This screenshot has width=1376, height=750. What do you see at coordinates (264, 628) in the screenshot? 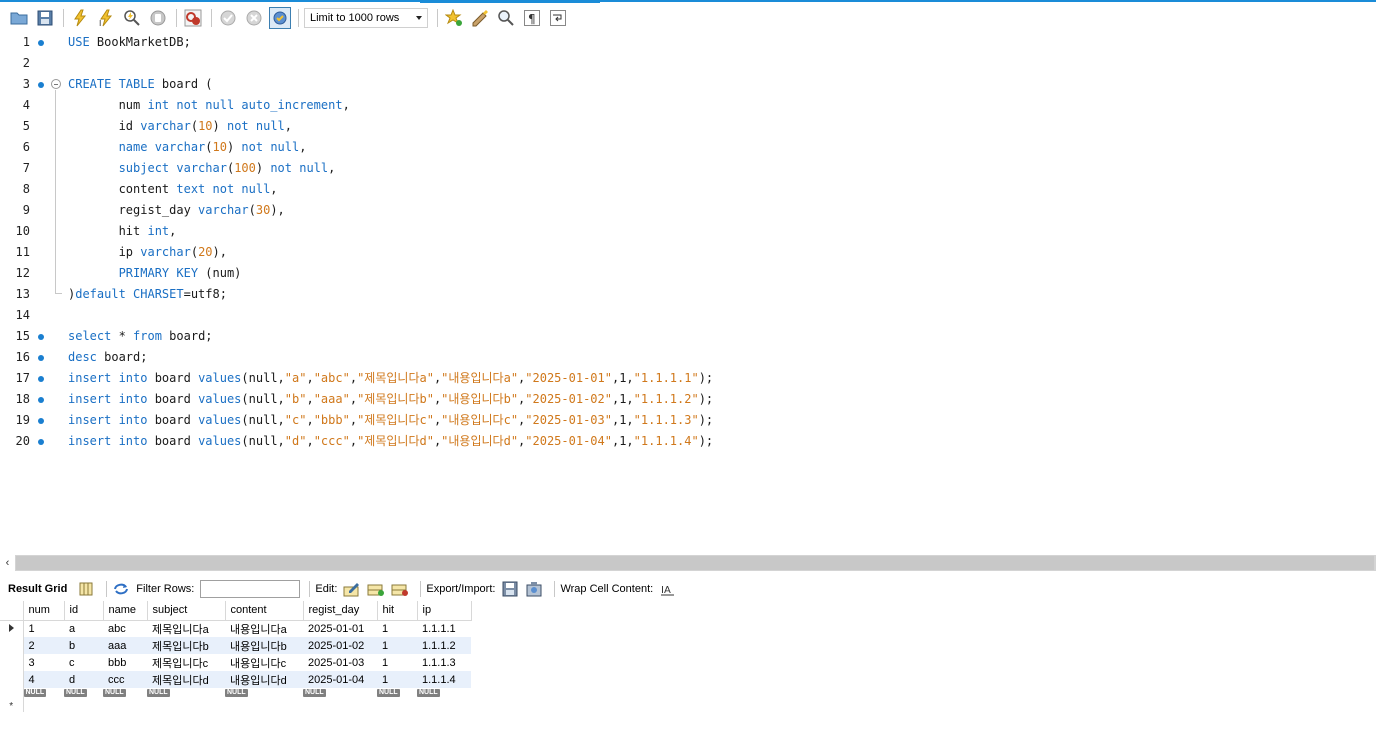
I see `table-cell: 내용입니다a` at bounding box center [264, 628].